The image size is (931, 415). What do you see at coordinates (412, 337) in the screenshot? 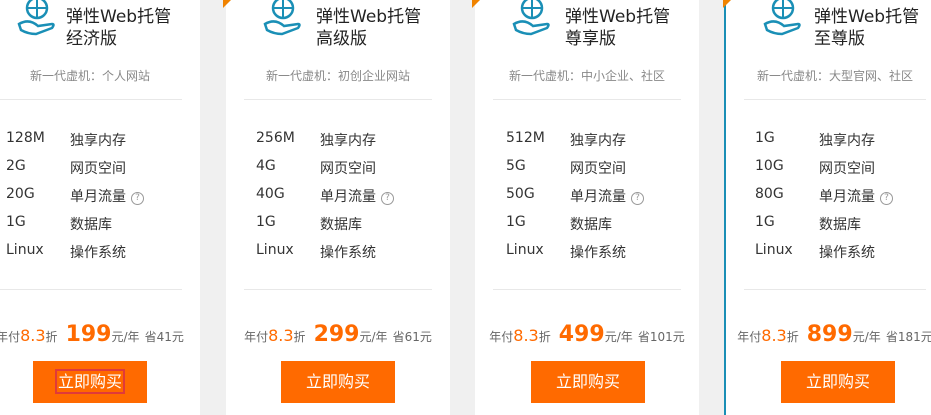
I see `savings-text: 省61元` at bounding box center [412, 337].